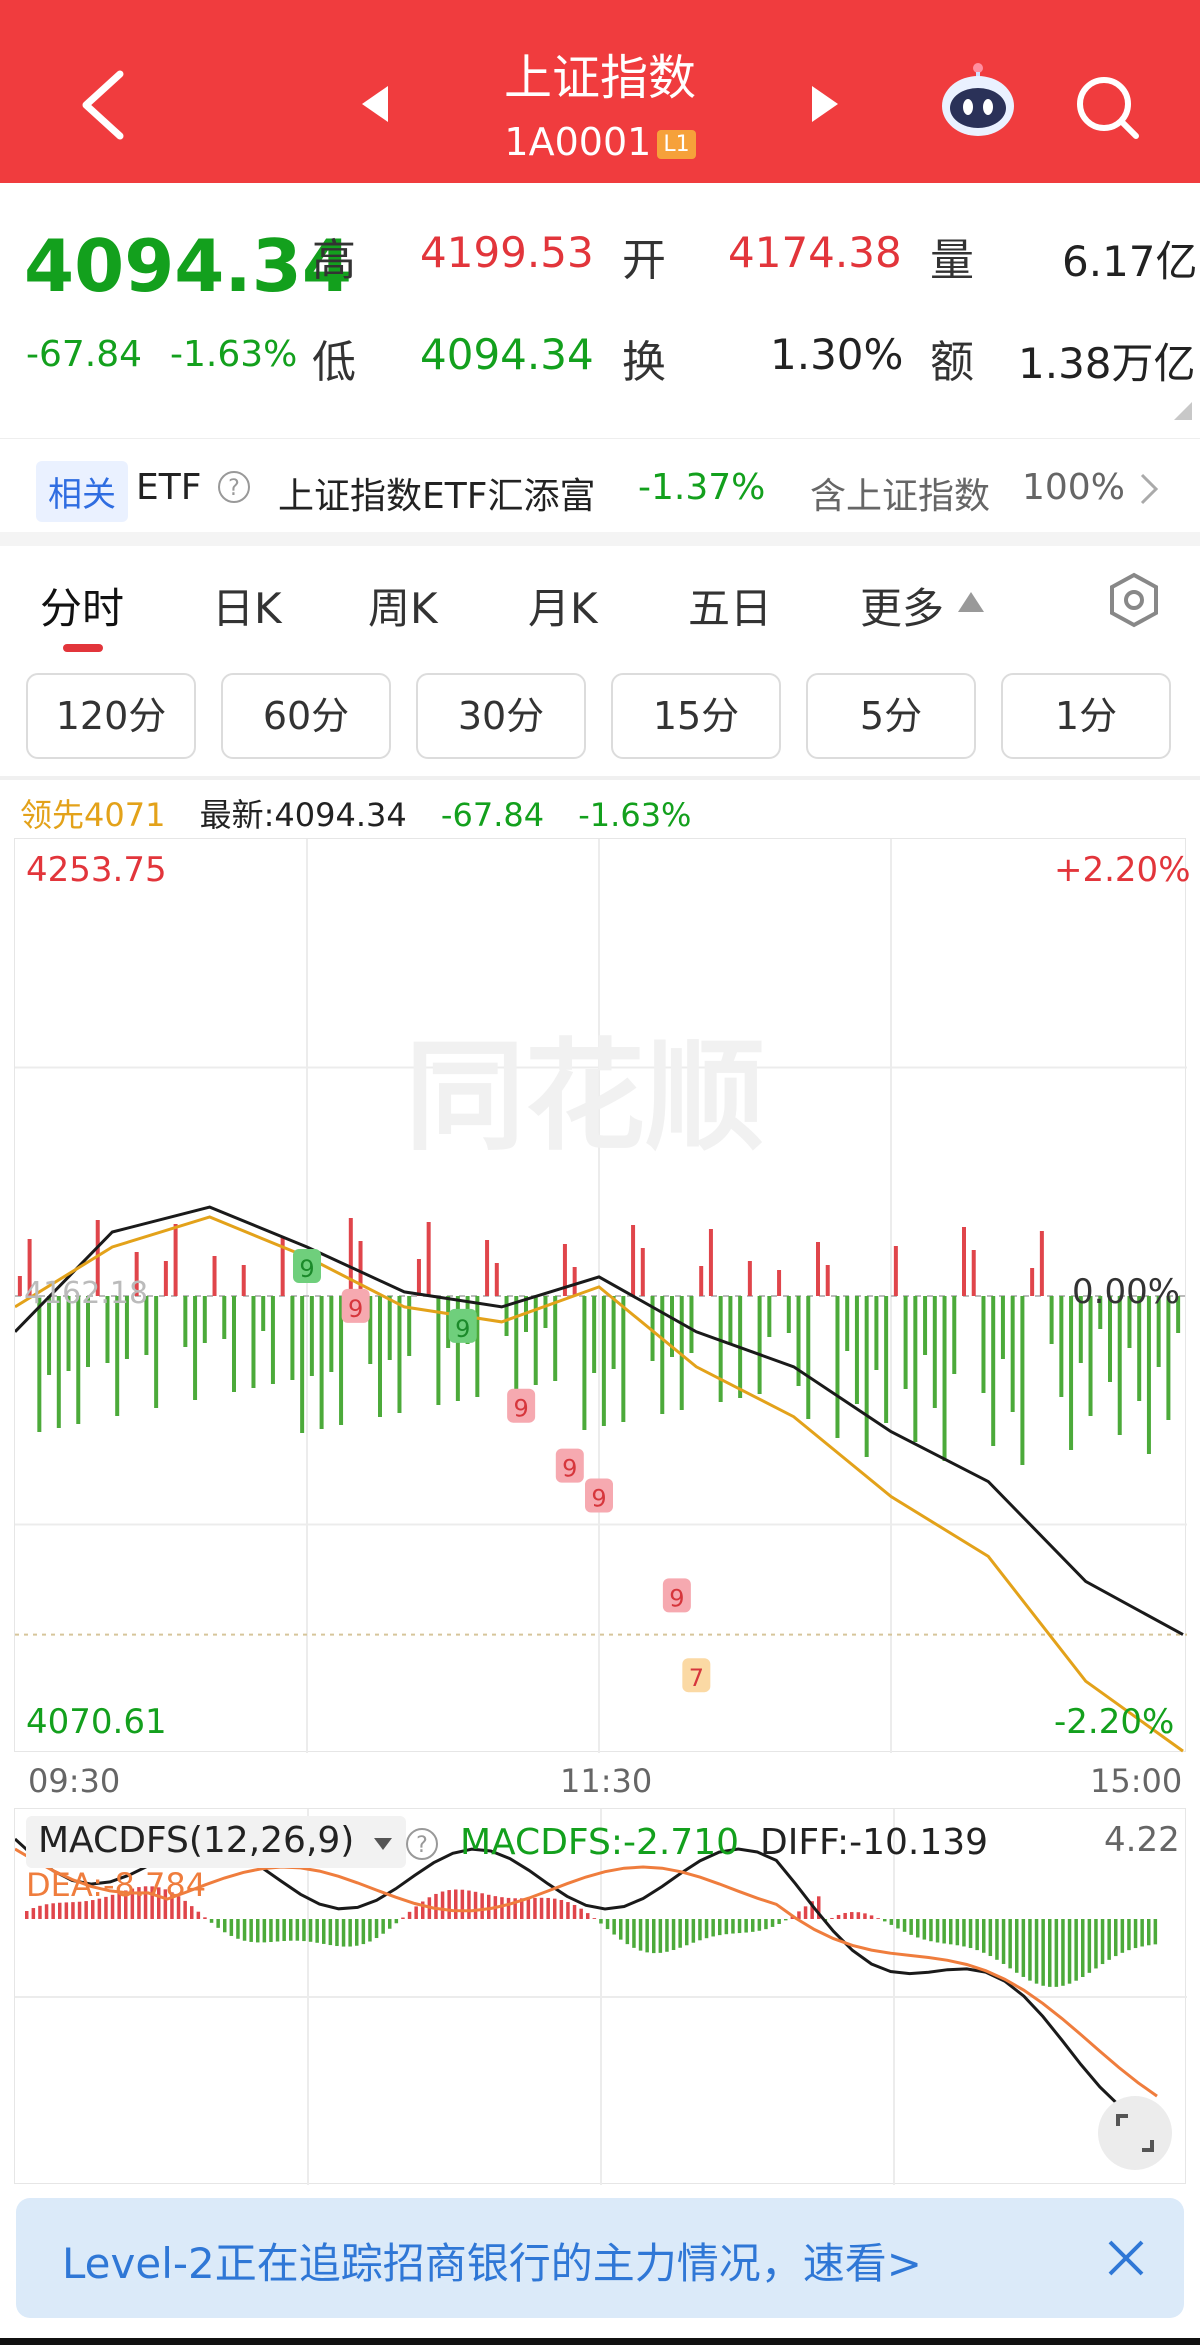  What do you see at coordinates (900, 496) in the screenshot?
I see `holding-label: 含上证指数` at bounding box center [900, 496].